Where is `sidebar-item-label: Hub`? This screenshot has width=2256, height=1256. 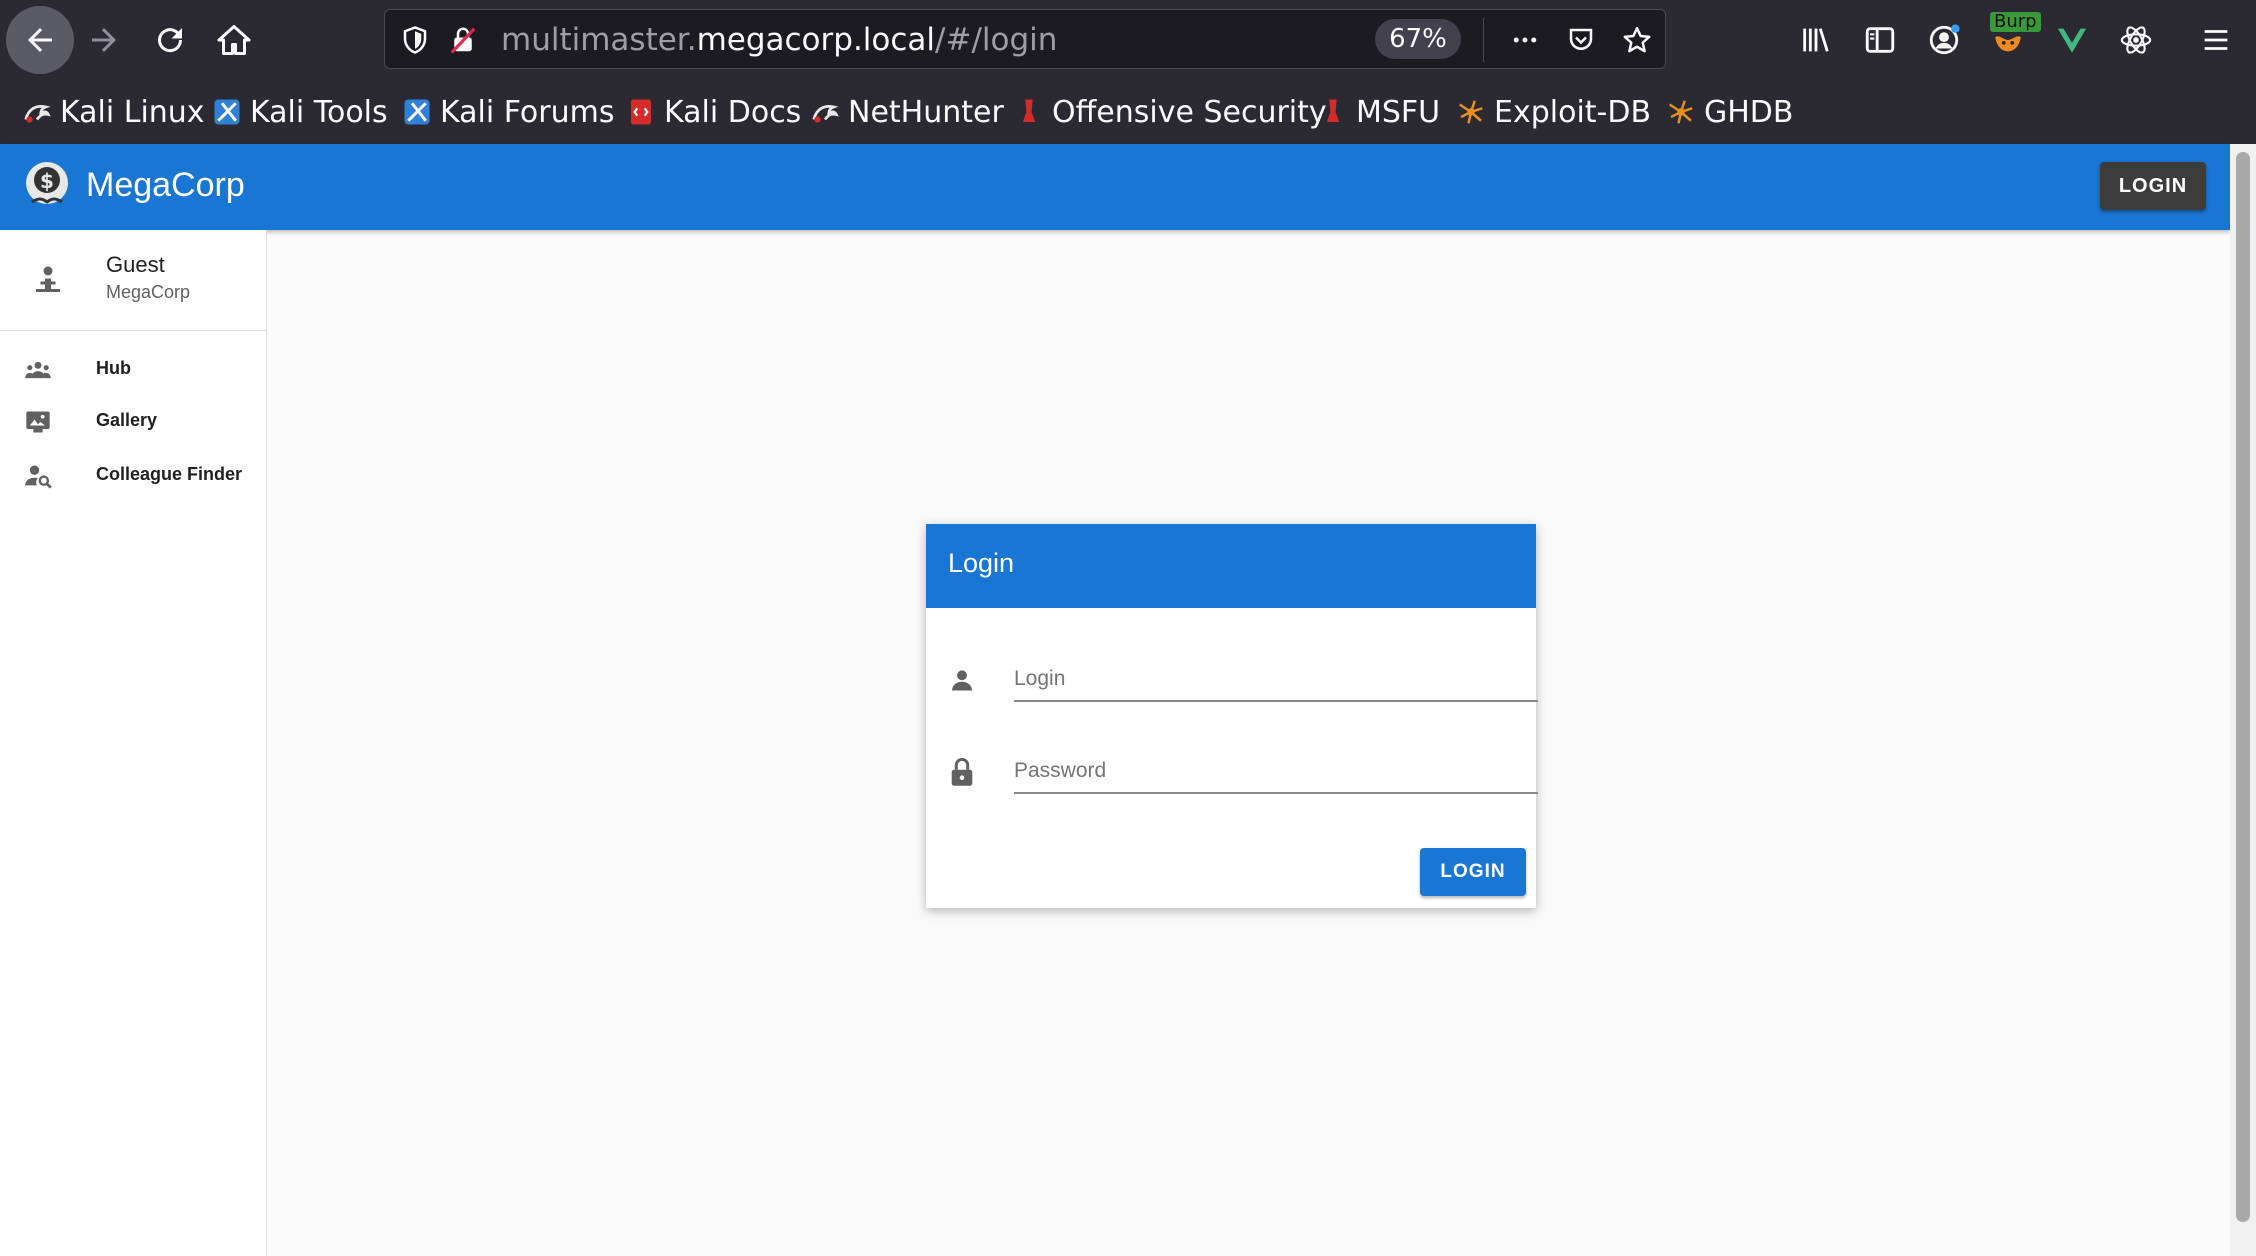
sidebar-item-label: Hub is located at coordinates (113, 368).